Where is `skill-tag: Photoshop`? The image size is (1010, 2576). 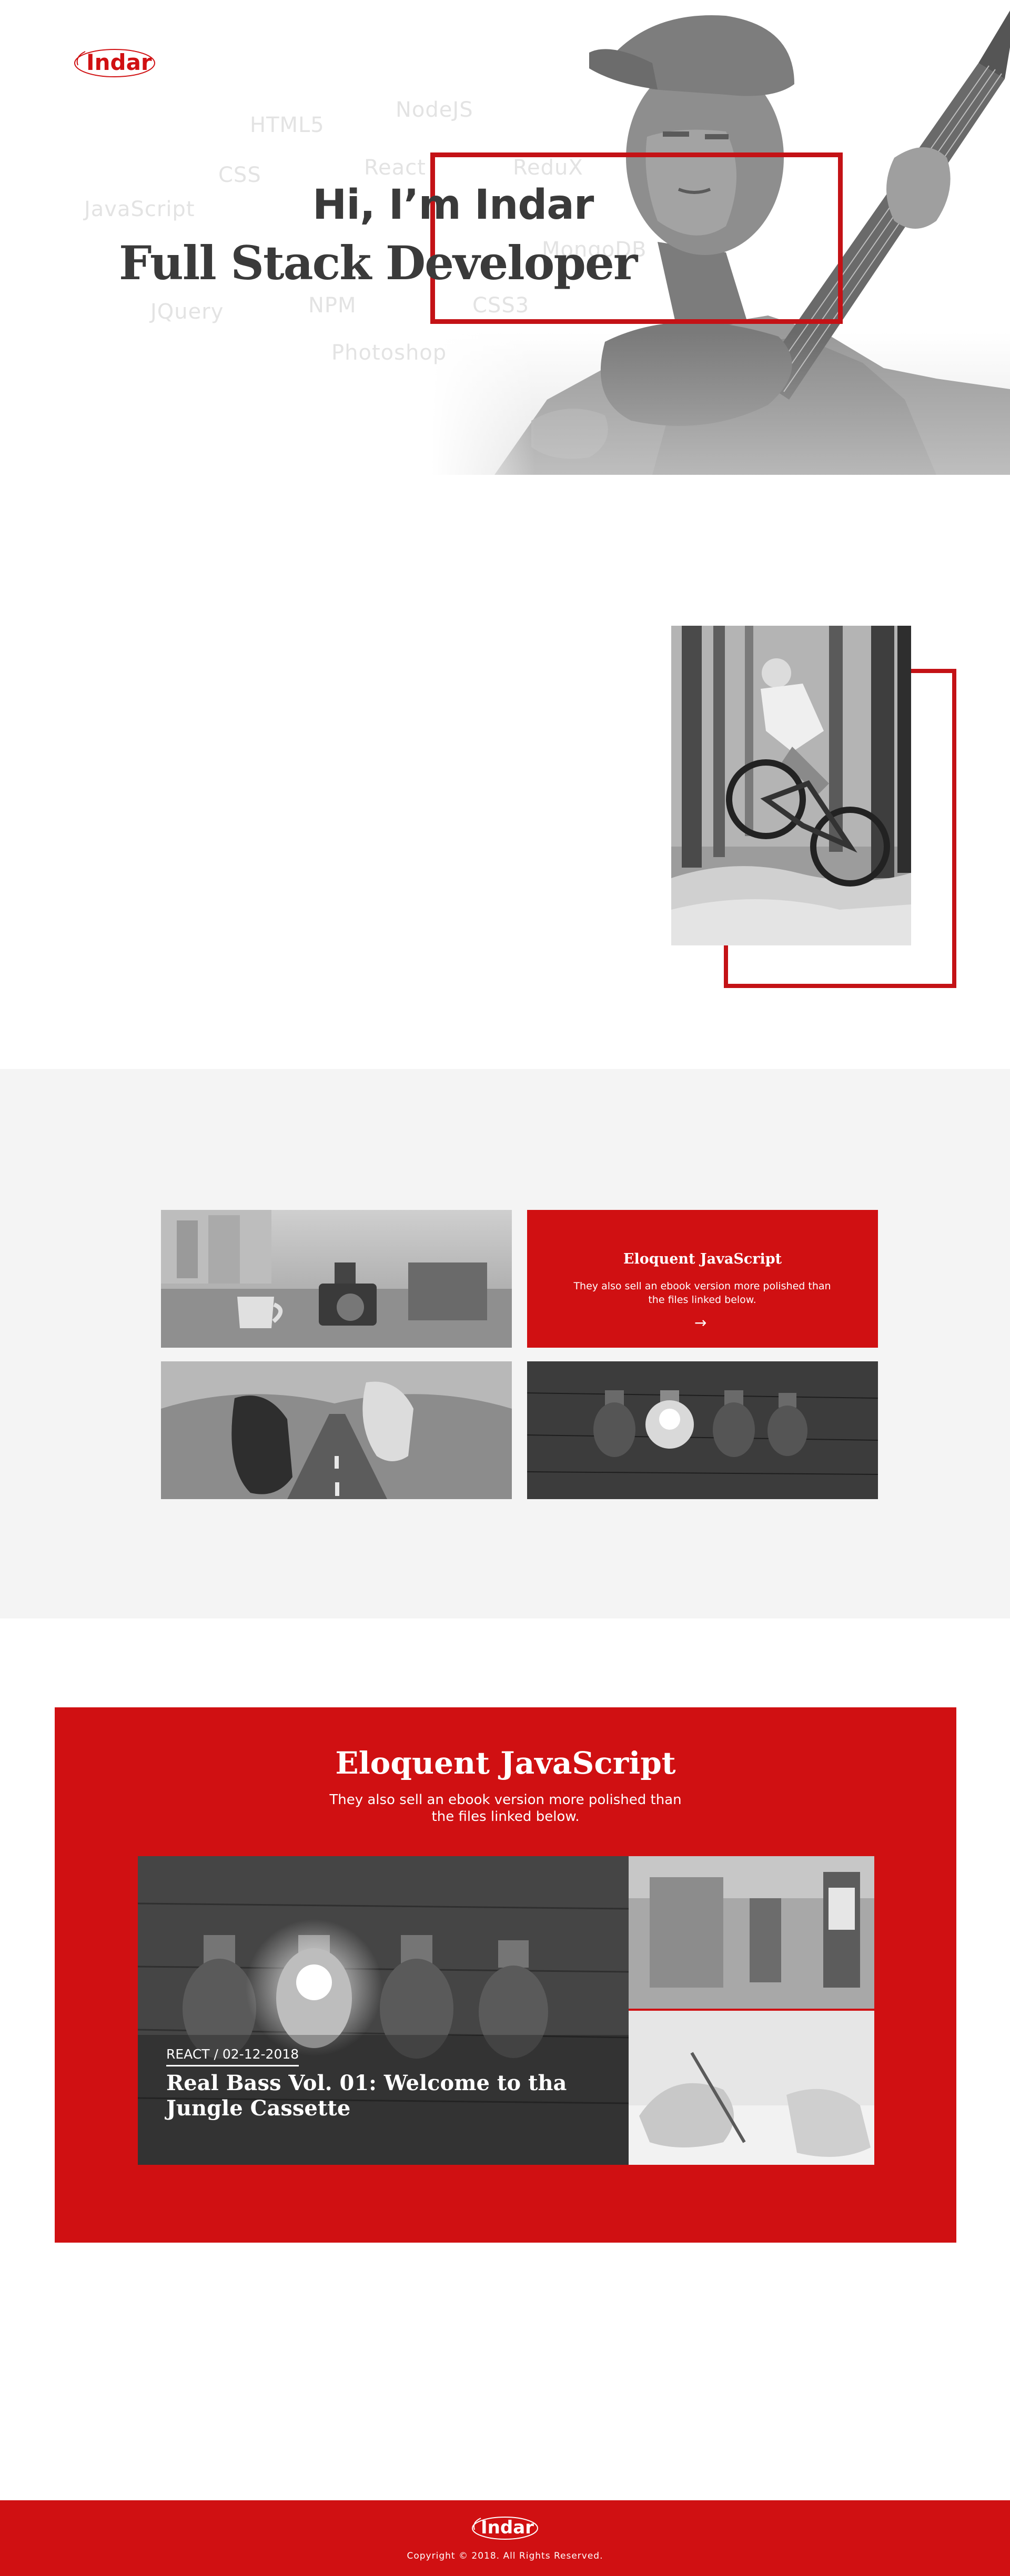 skill-tag: Photoshop is located at coordinates (389, 353).